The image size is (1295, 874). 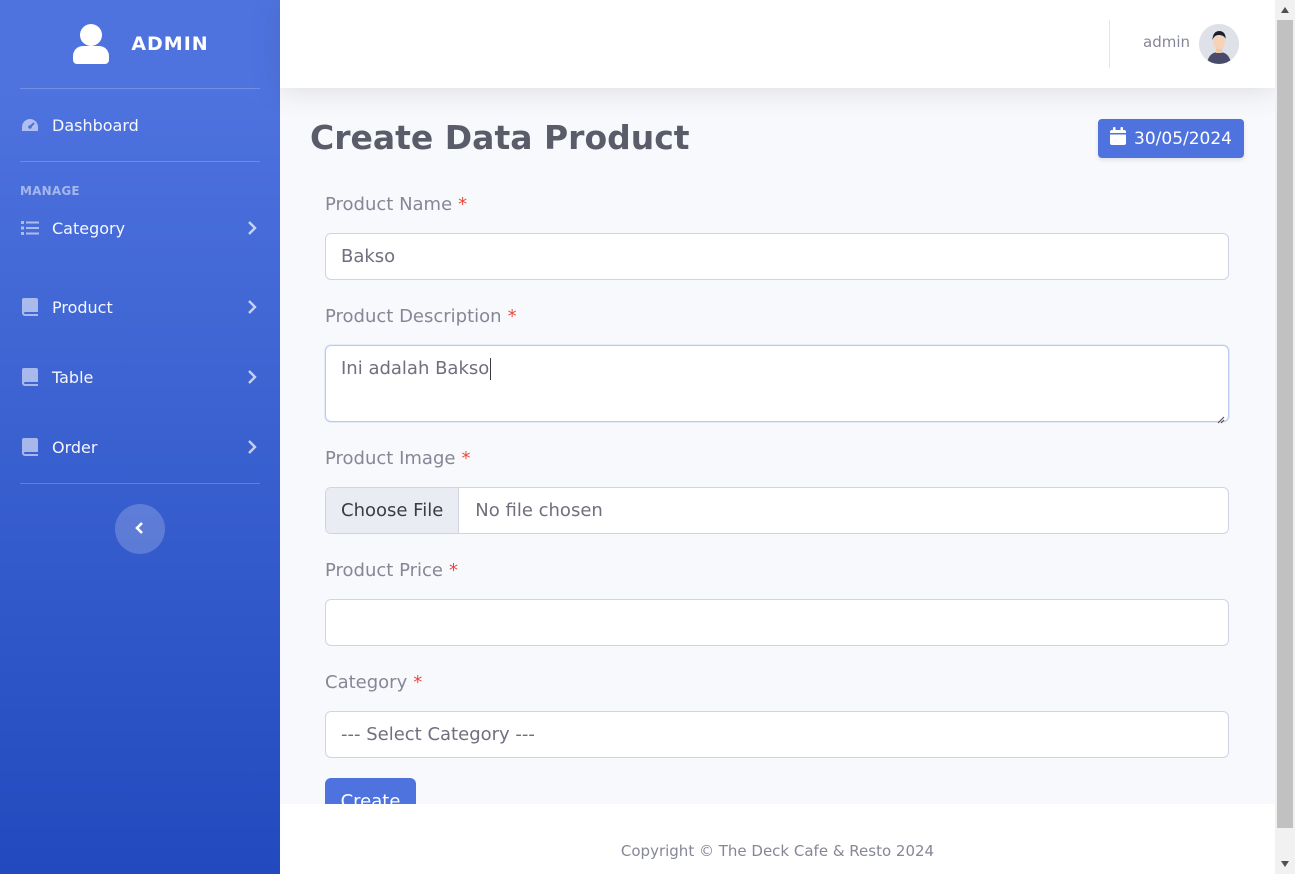 I want to click on sidebar-brand: ADMIN, so click(x=140, y=44).